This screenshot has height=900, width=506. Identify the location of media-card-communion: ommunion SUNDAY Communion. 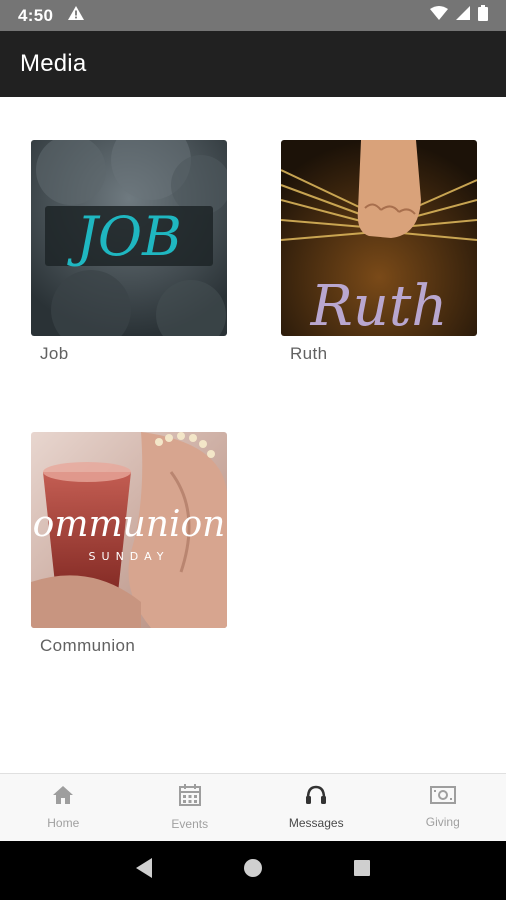
(129, 544).